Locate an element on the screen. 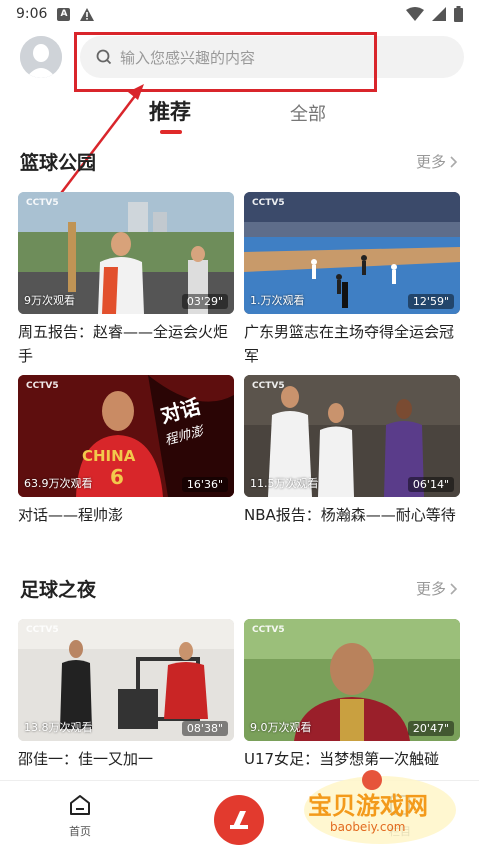 The image size is (479, 853). user-avatar-icon is located at coordinates (41, 57).